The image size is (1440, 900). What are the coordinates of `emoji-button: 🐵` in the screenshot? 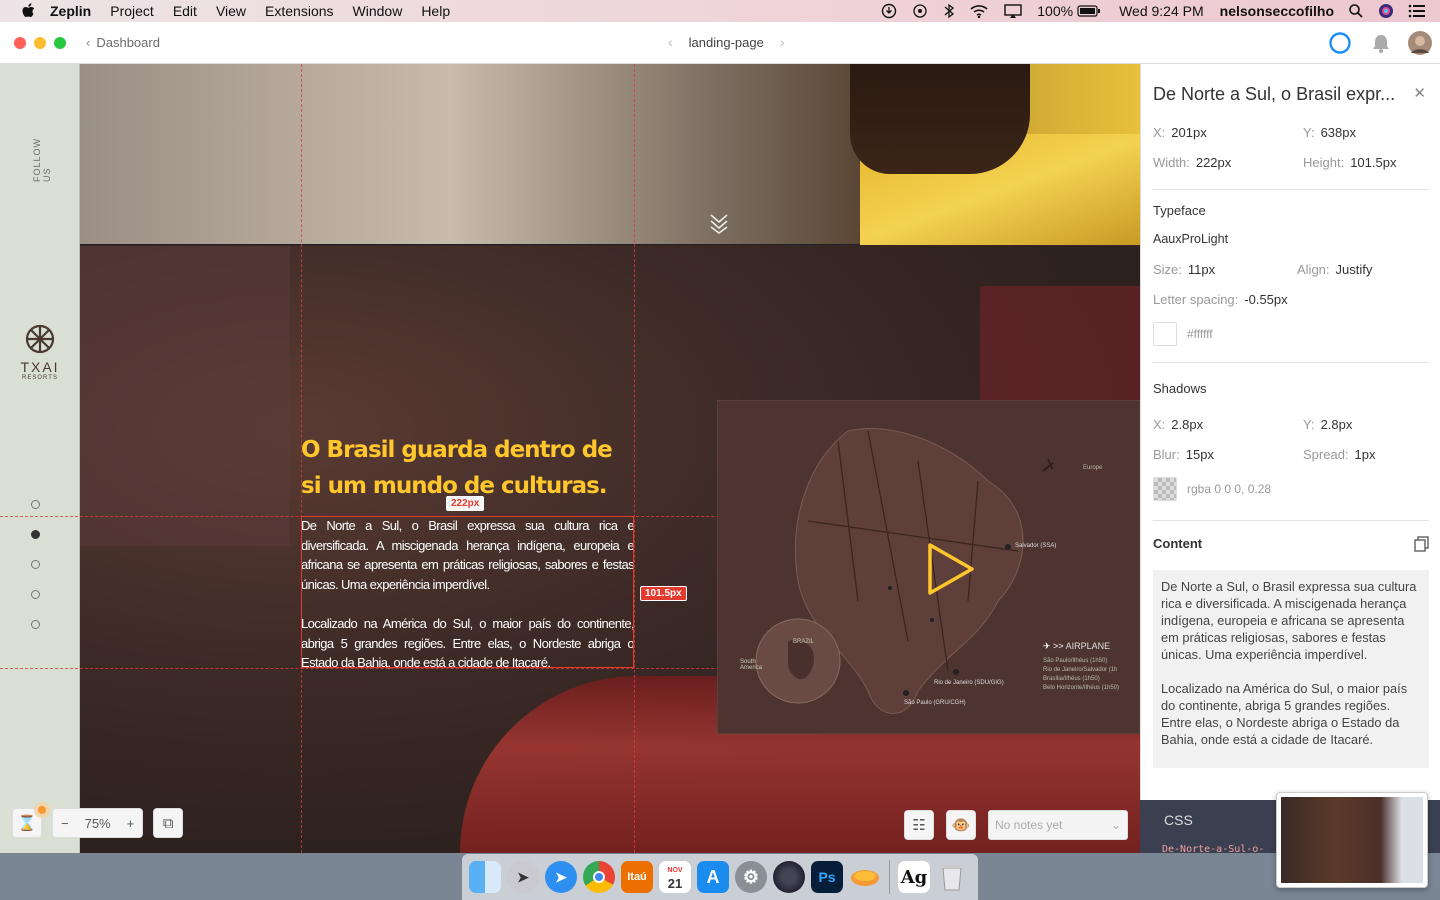 It's located at (961, 825).